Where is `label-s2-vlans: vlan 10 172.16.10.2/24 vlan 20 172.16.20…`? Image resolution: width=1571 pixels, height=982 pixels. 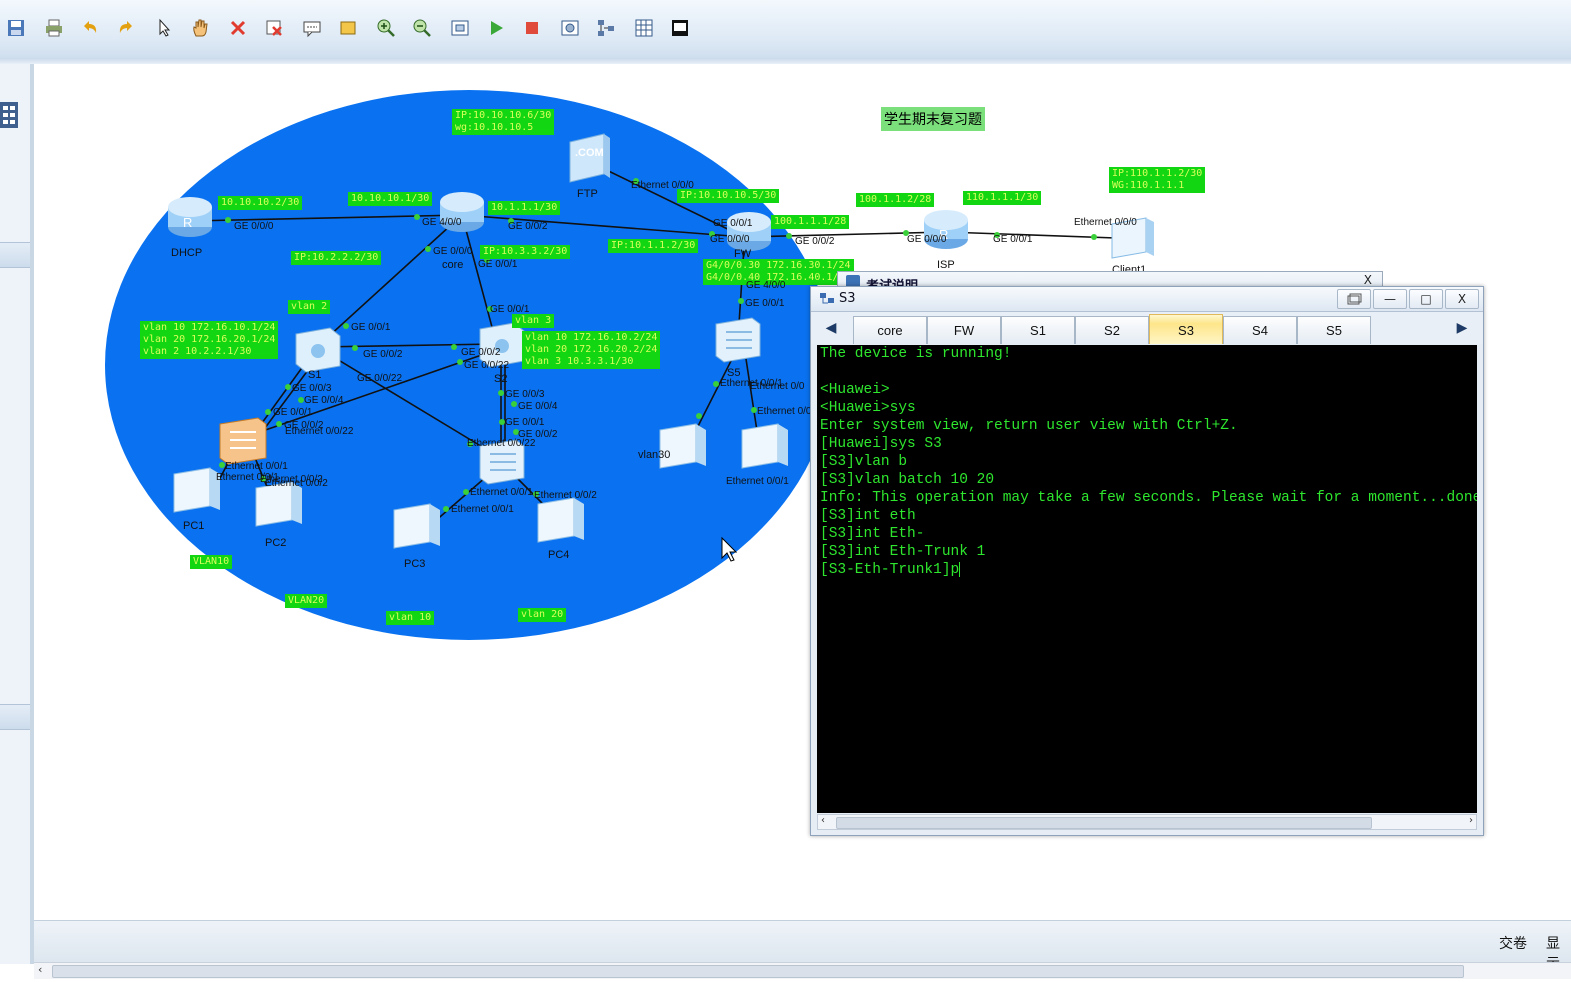 label-s2-vlans: vlan 10 172.16.10.2/24 vlan 20 172.16.20… is located at coordinates (591, 350).